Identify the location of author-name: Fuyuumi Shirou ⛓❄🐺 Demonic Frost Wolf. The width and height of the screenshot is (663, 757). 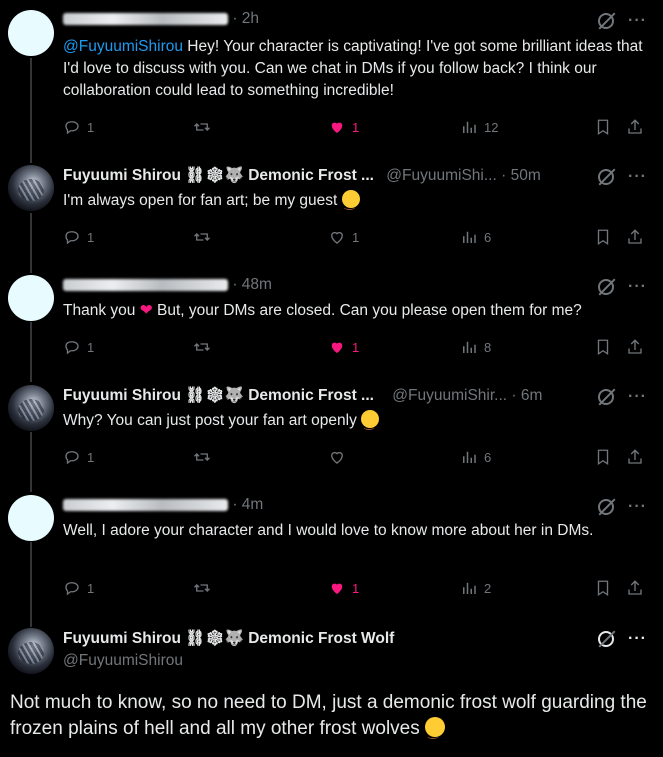
(228, 638).